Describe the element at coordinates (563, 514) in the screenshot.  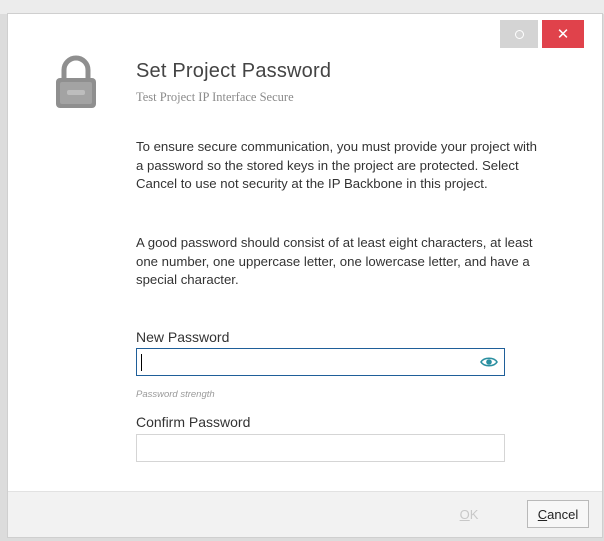
I see `cancel-label-rest: ancel` at that location.